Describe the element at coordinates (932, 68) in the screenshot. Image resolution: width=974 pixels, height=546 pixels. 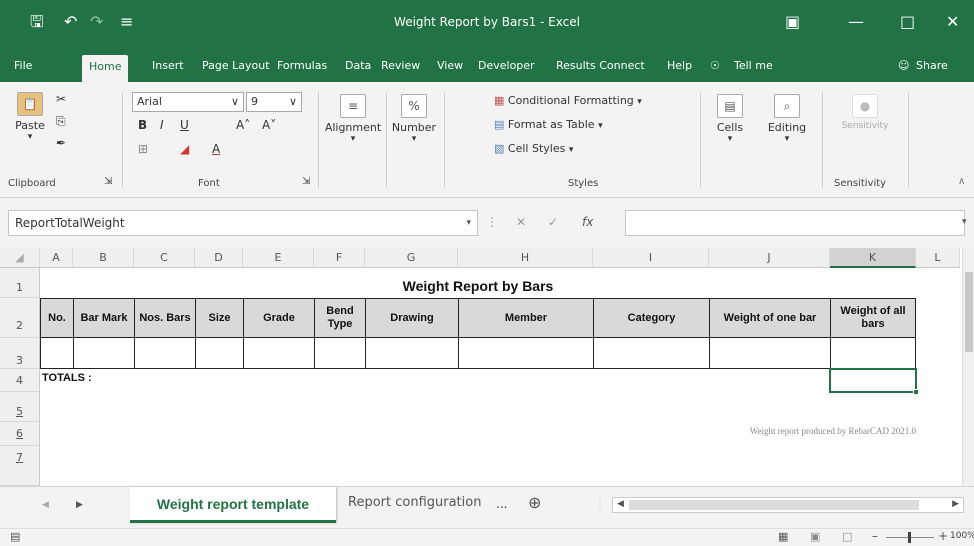
I see `tab-share: Share` at that location.